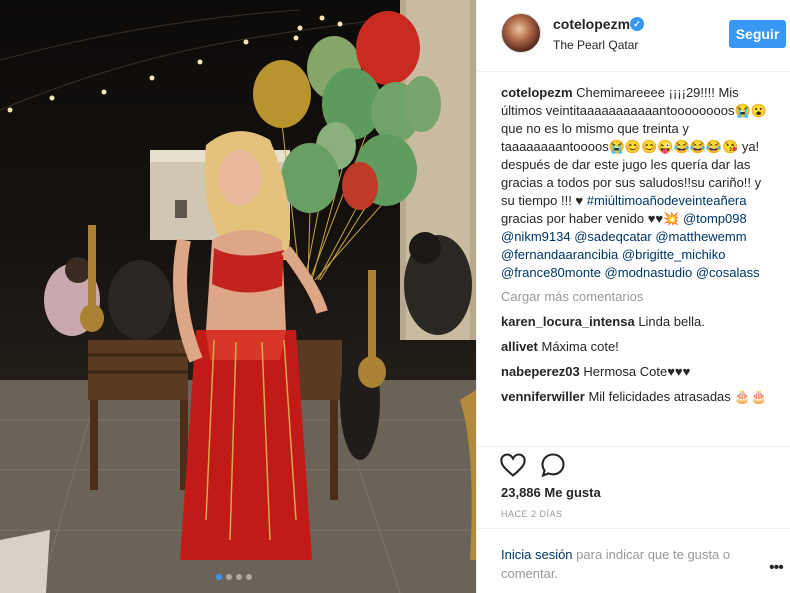  Describe the element at coordinates (553, 465) in the screenshot. I see `comment-icon` at that location.